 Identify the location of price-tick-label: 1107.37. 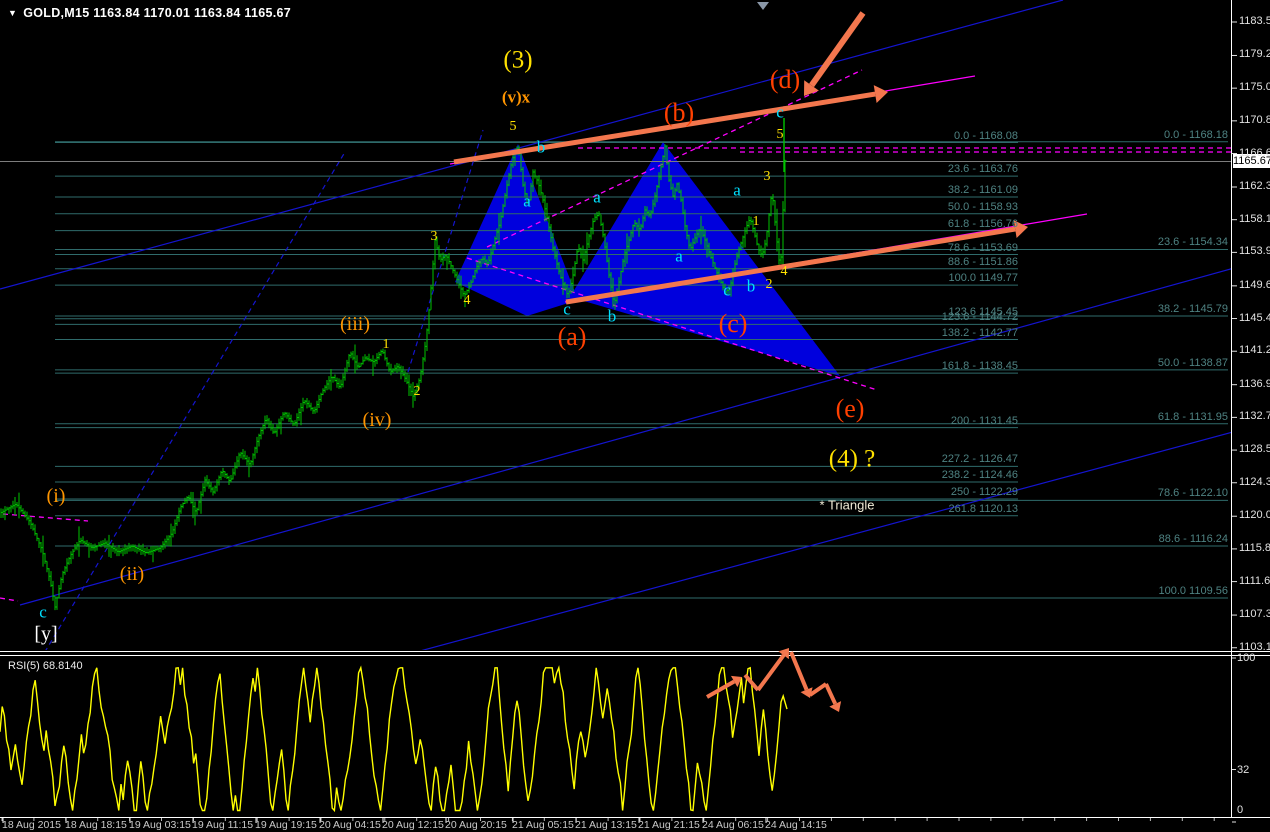
(1254, 614).